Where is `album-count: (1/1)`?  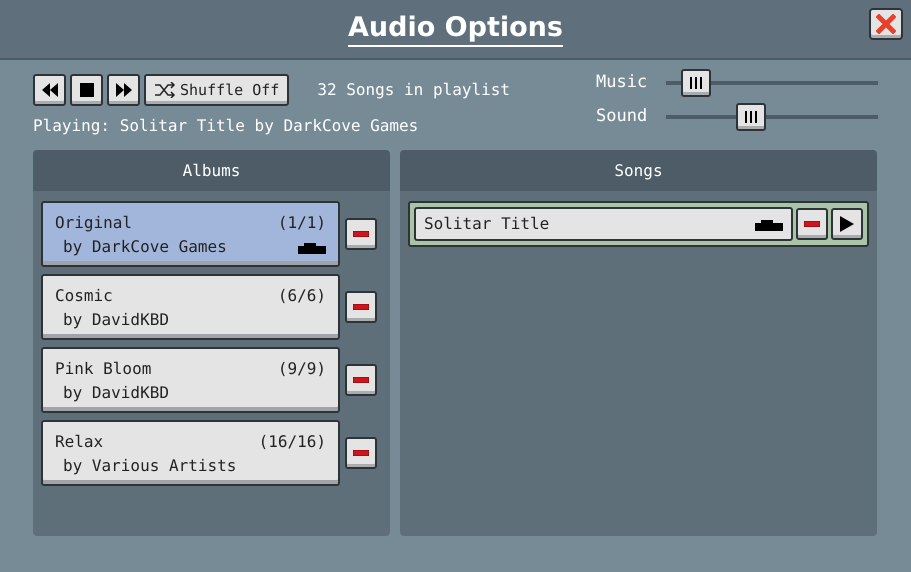
album-count: (1/1) is located at coordinates (302, 223).